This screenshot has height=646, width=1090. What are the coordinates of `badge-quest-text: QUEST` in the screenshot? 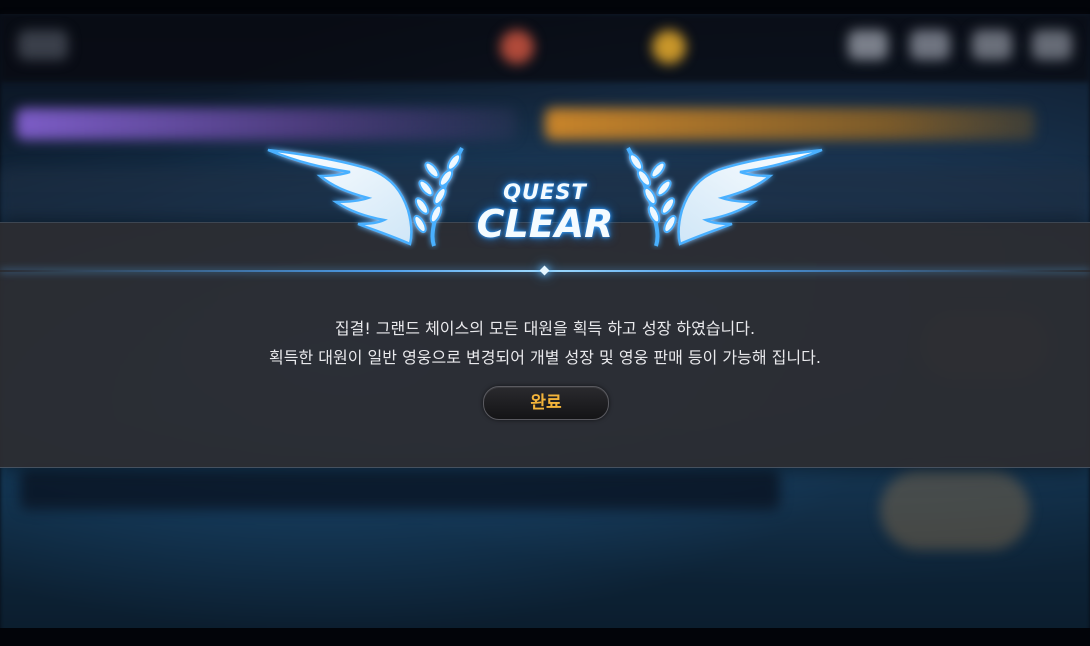 It's located at (545, 192).